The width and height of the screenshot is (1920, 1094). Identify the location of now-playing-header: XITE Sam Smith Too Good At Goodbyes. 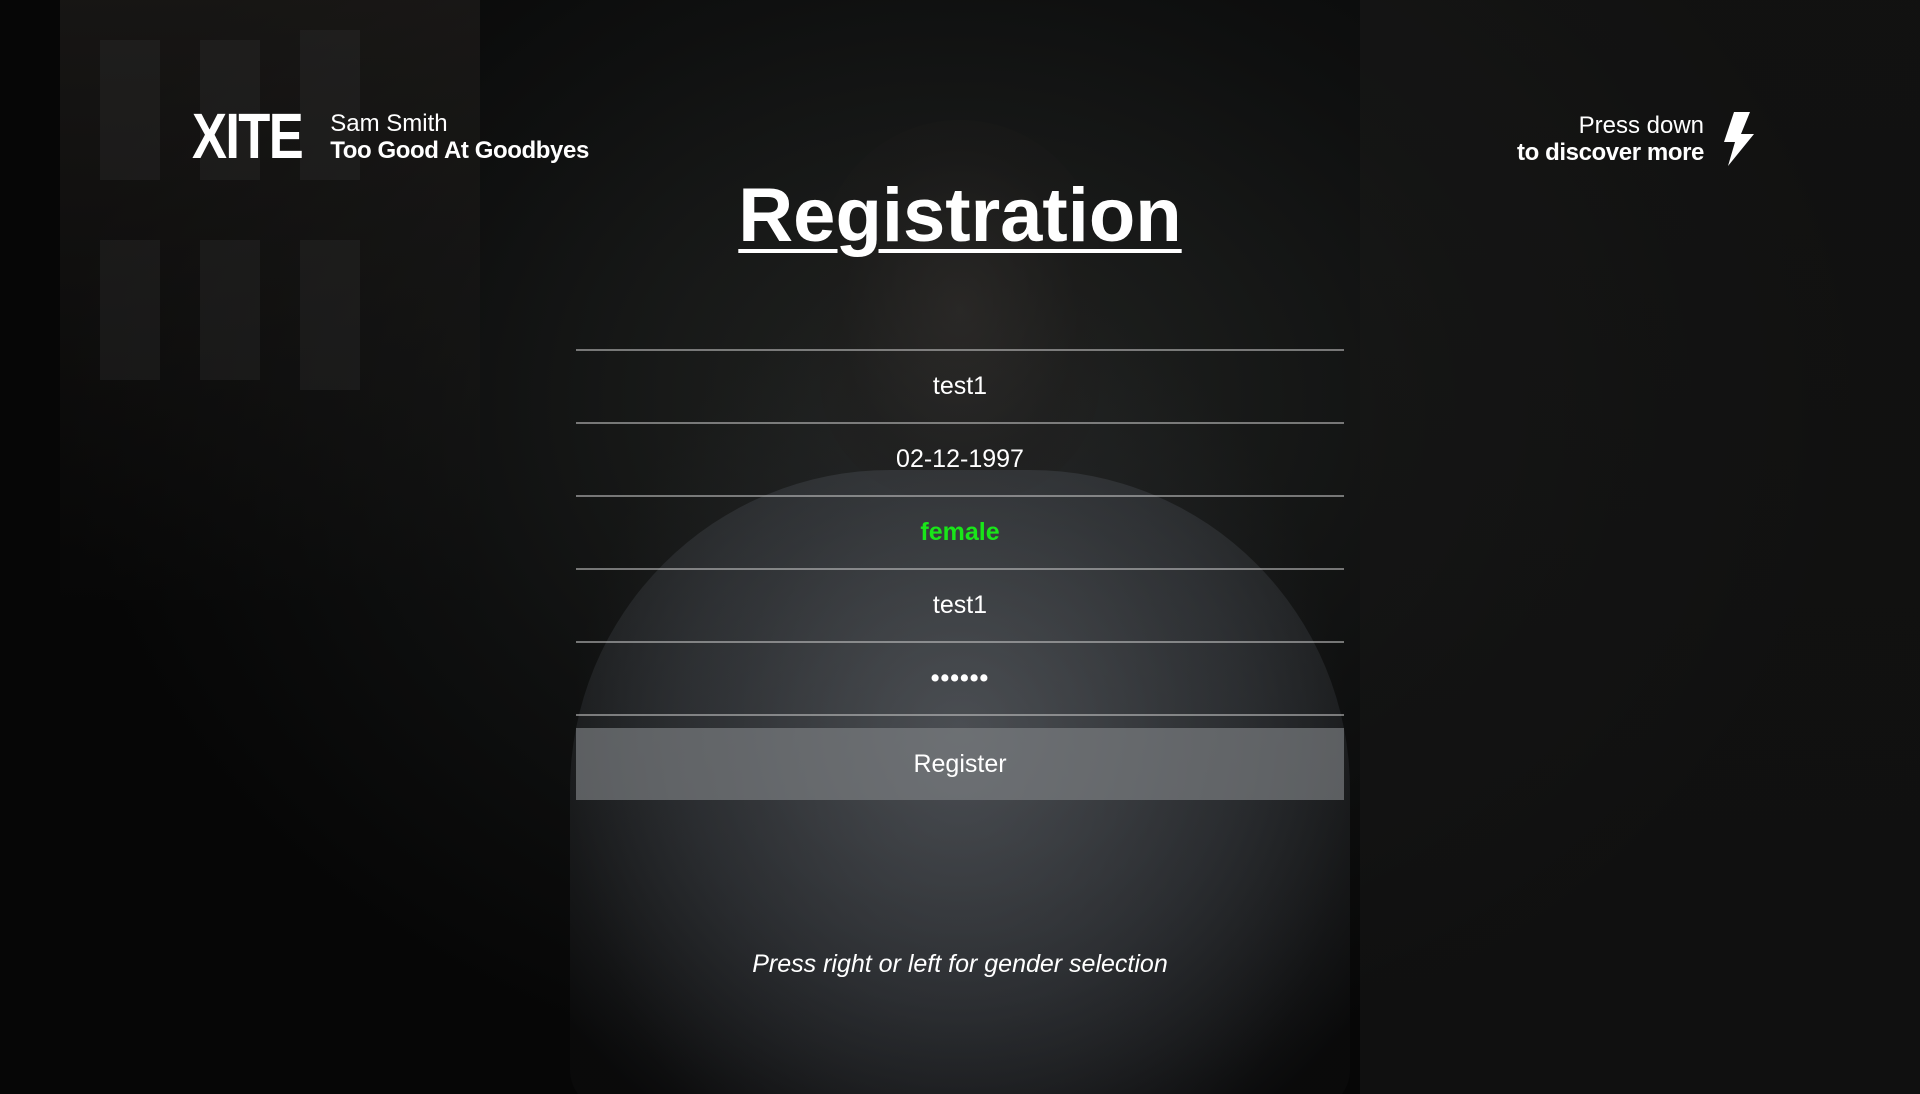
(390, 136).